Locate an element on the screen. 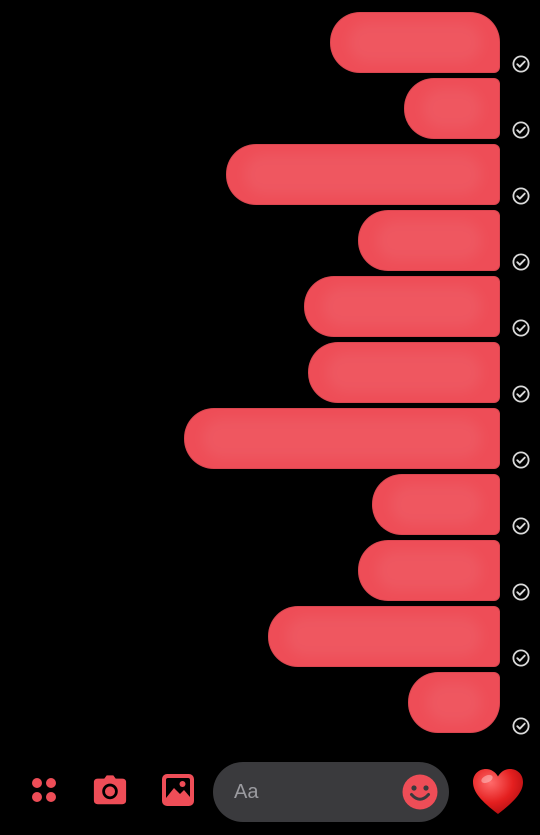 This screenshot has width=540, height=835. apps-grid-icon is located at coordinates (44, 790).